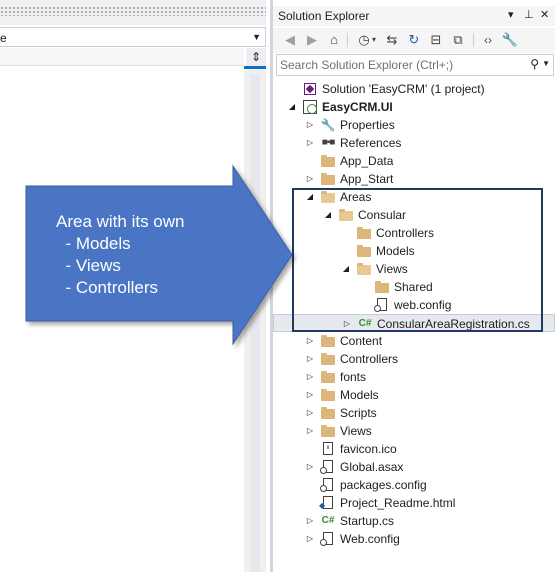 The height and width of the screenshot is (572, 555). I want to click on tree-item: ▷ ■▪■ References, so click(414, 143).